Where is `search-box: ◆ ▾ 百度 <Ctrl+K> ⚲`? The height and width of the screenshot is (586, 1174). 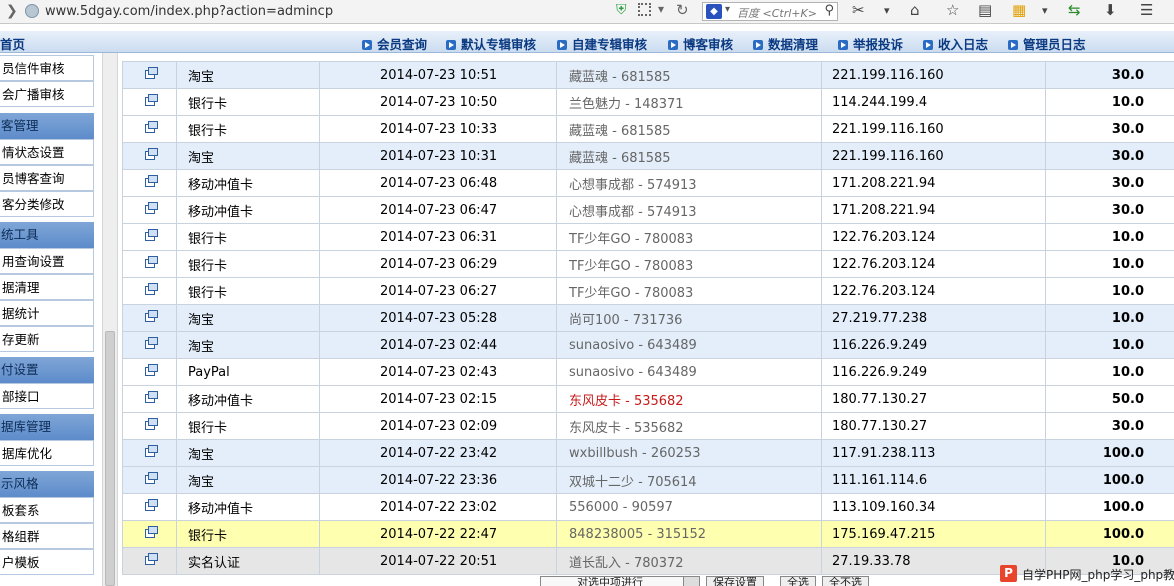
search-box: ◆ ▾ 百度 <Ctrl+K> ⚲ is located at coordinates (770, 11).